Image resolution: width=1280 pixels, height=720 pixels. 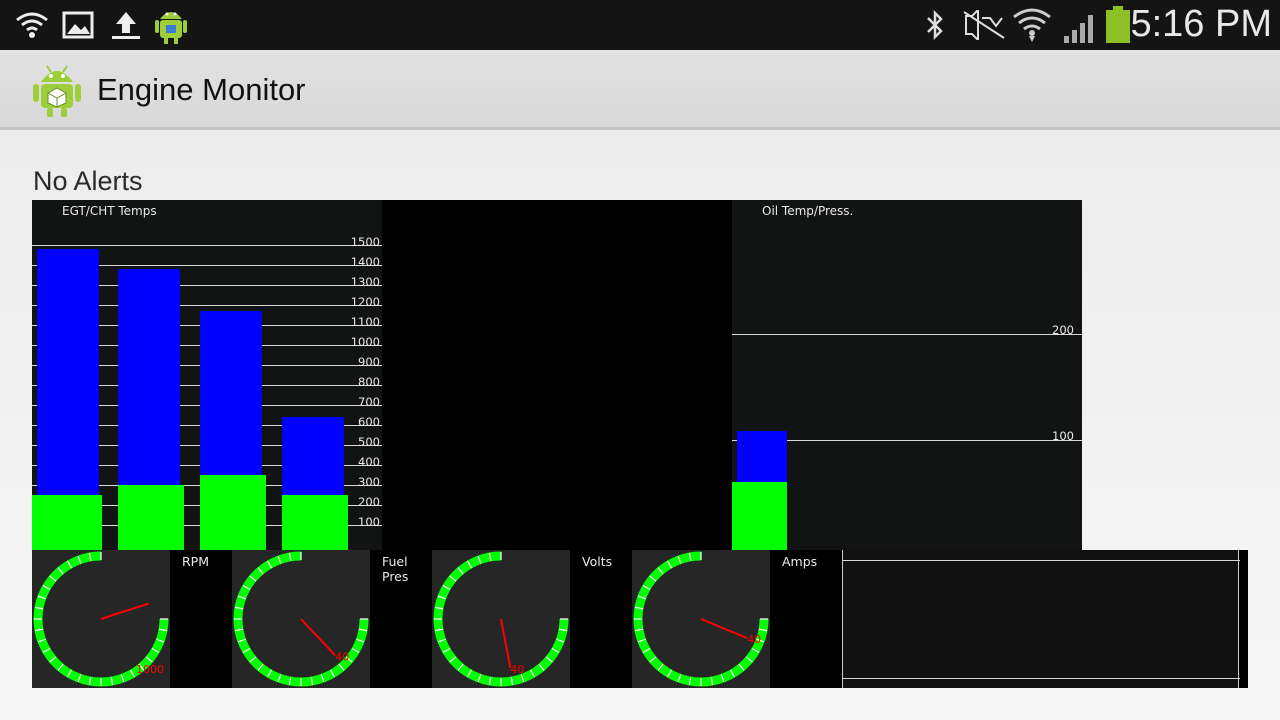 I want to click on y-tick-label: 1200, so click(x=365, y=302).